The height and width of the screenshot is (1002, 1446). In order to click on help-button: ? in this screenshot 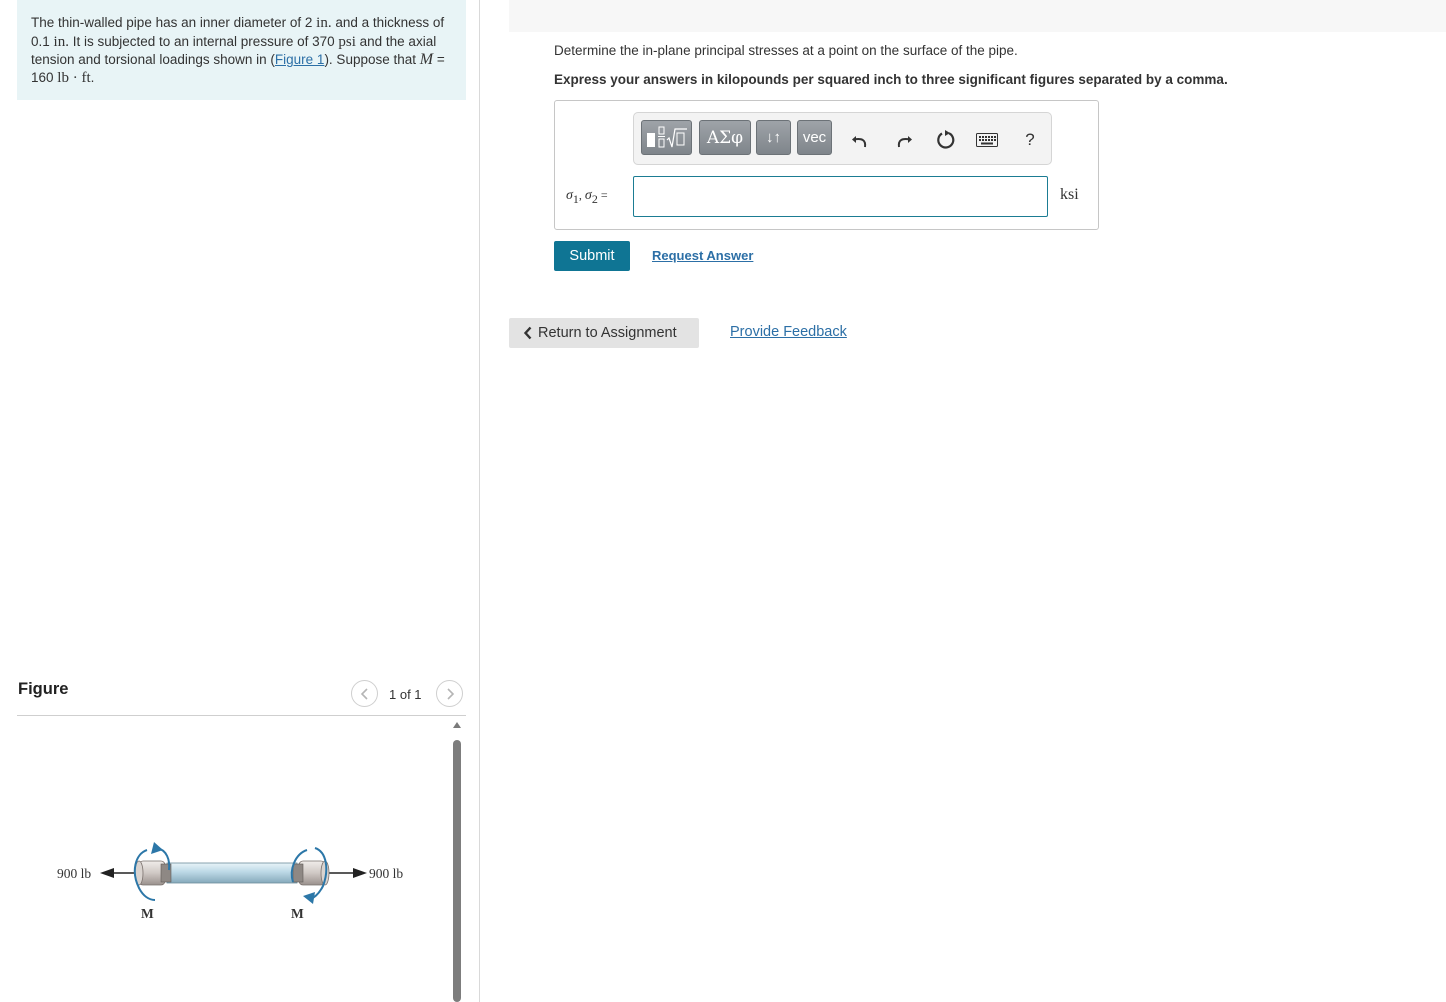, I will do `click(1030, 140)`.